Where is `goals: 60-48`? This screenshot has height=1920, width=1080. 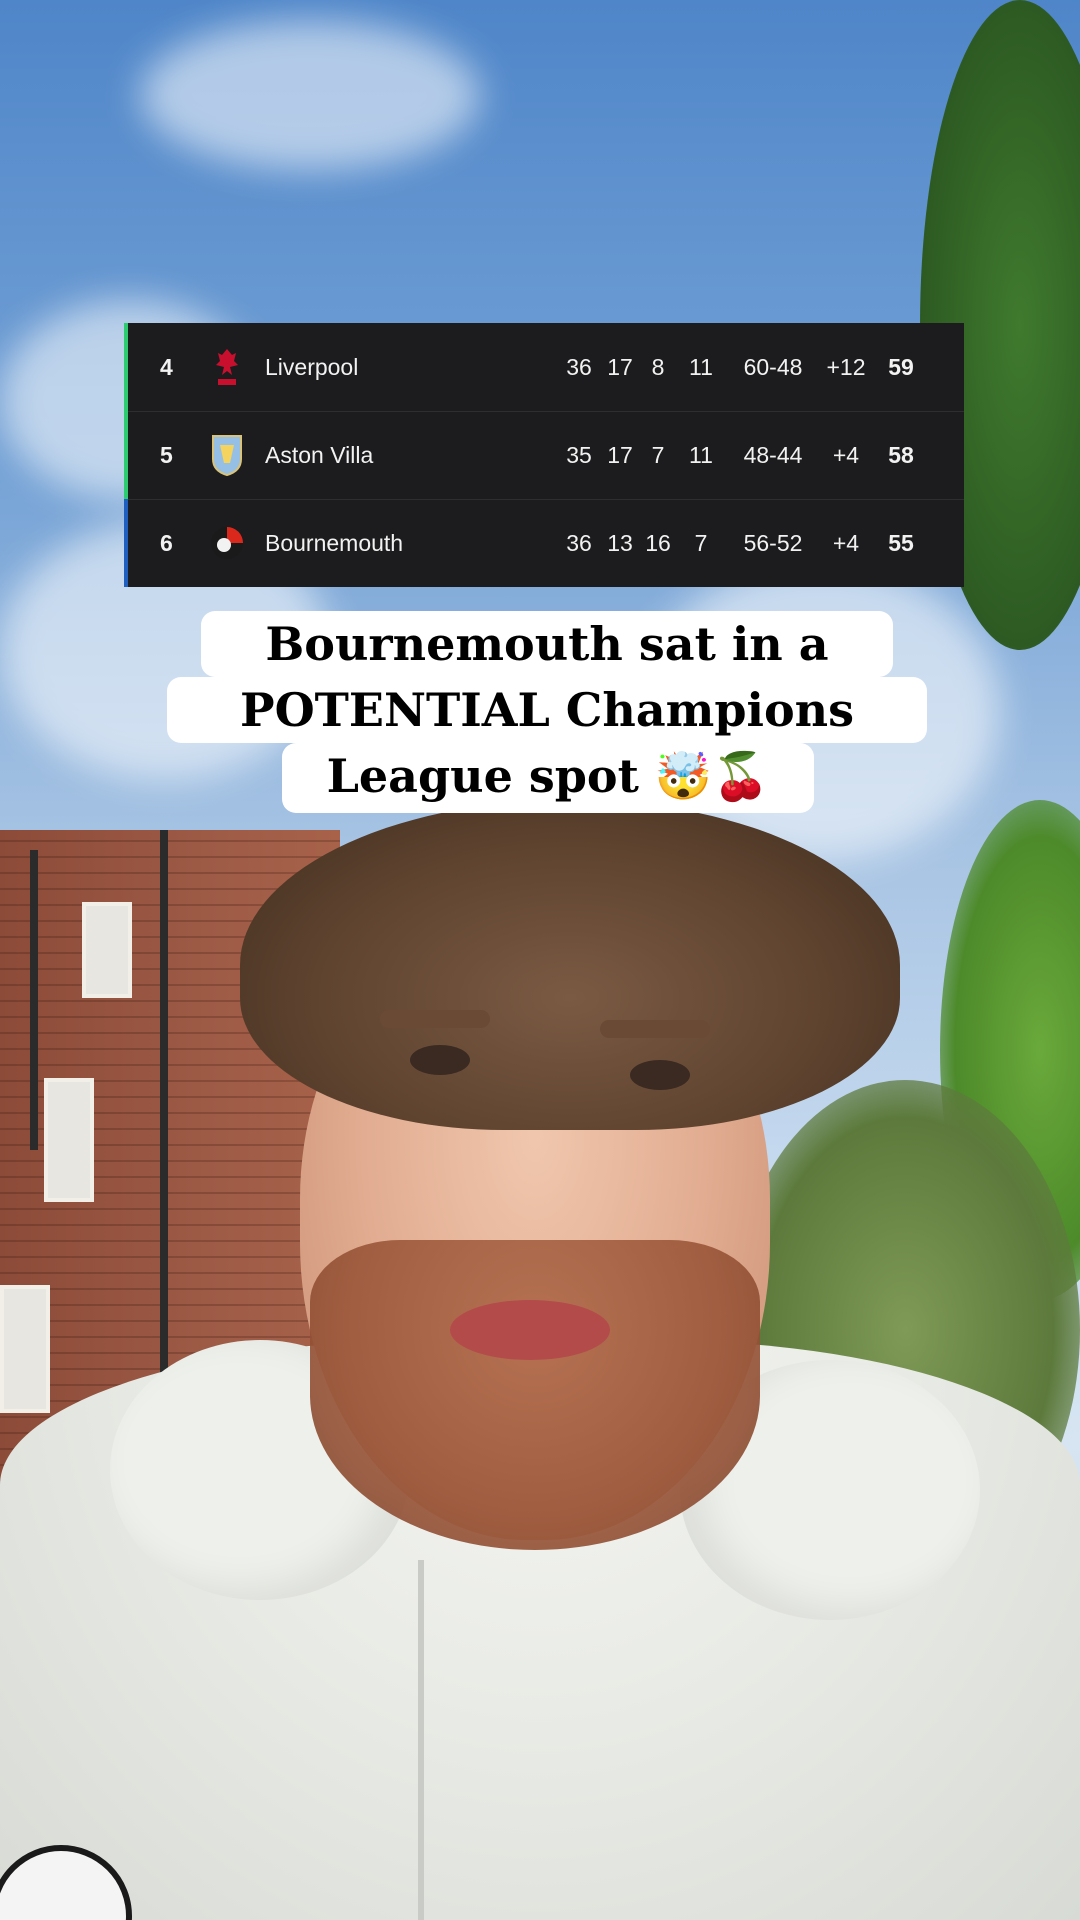 goals: 60-48 is located at coordinates (773, 367).